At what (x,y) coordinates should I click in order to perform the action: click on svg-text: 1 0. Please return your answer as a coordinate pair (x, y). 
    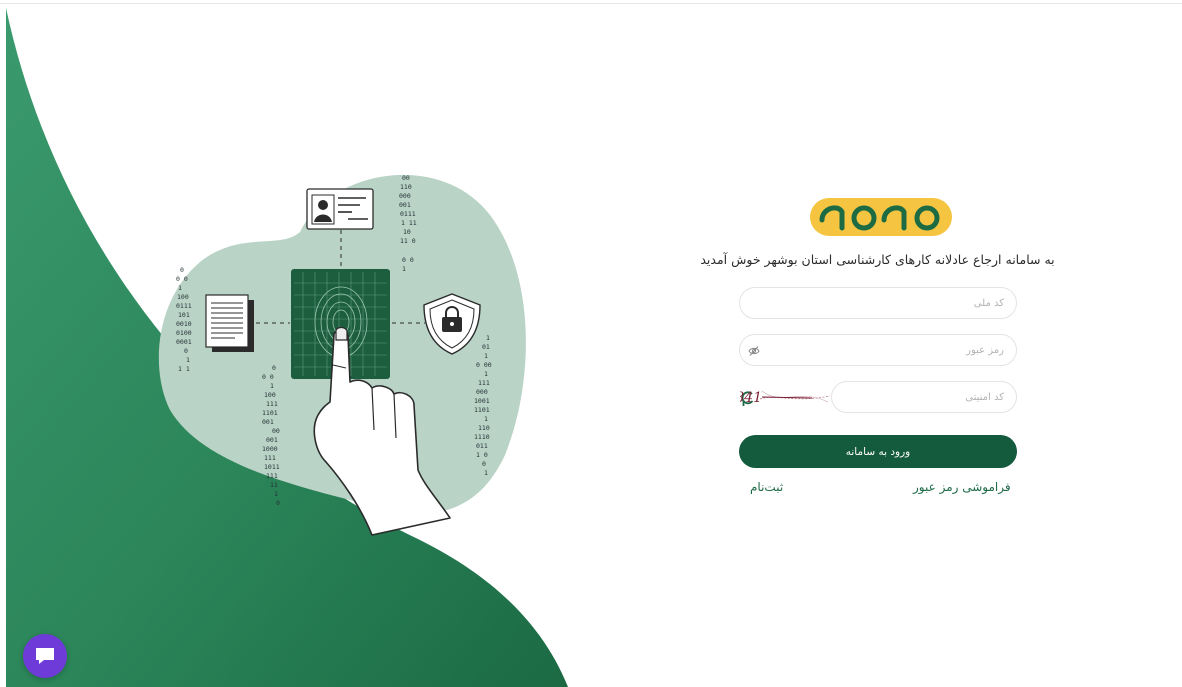
    Looking at the image, I should click on (482, 455).